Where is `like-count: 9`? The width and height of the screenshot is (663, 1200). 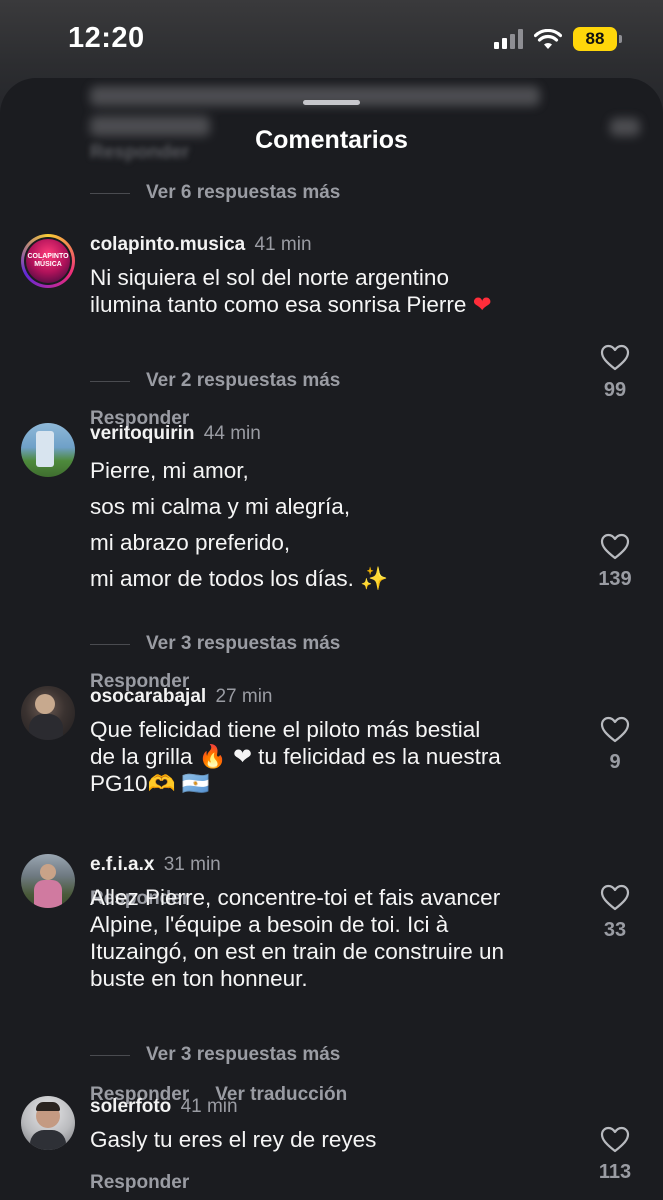
like-count: 9 is located at coordinates (615, 762).